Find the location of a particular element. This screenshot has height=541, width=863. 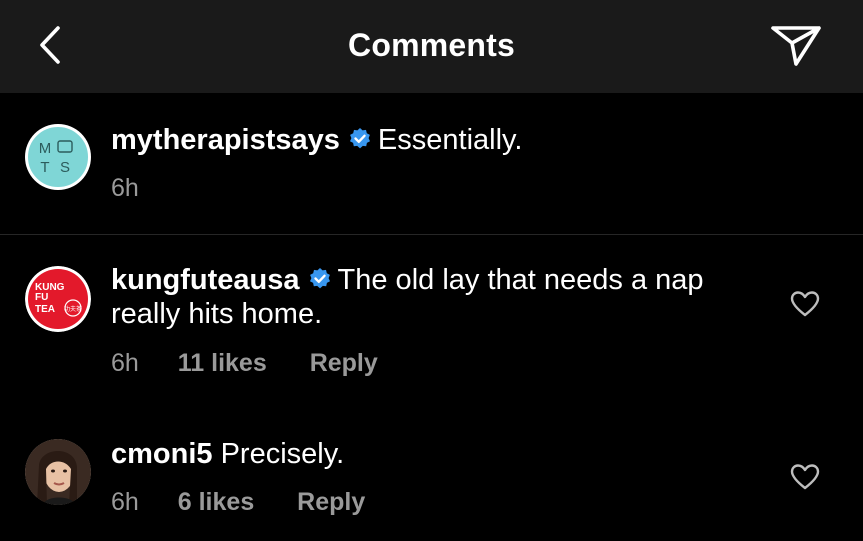

comment-text-line2: really hits home. is located at coordinates (217, 314).